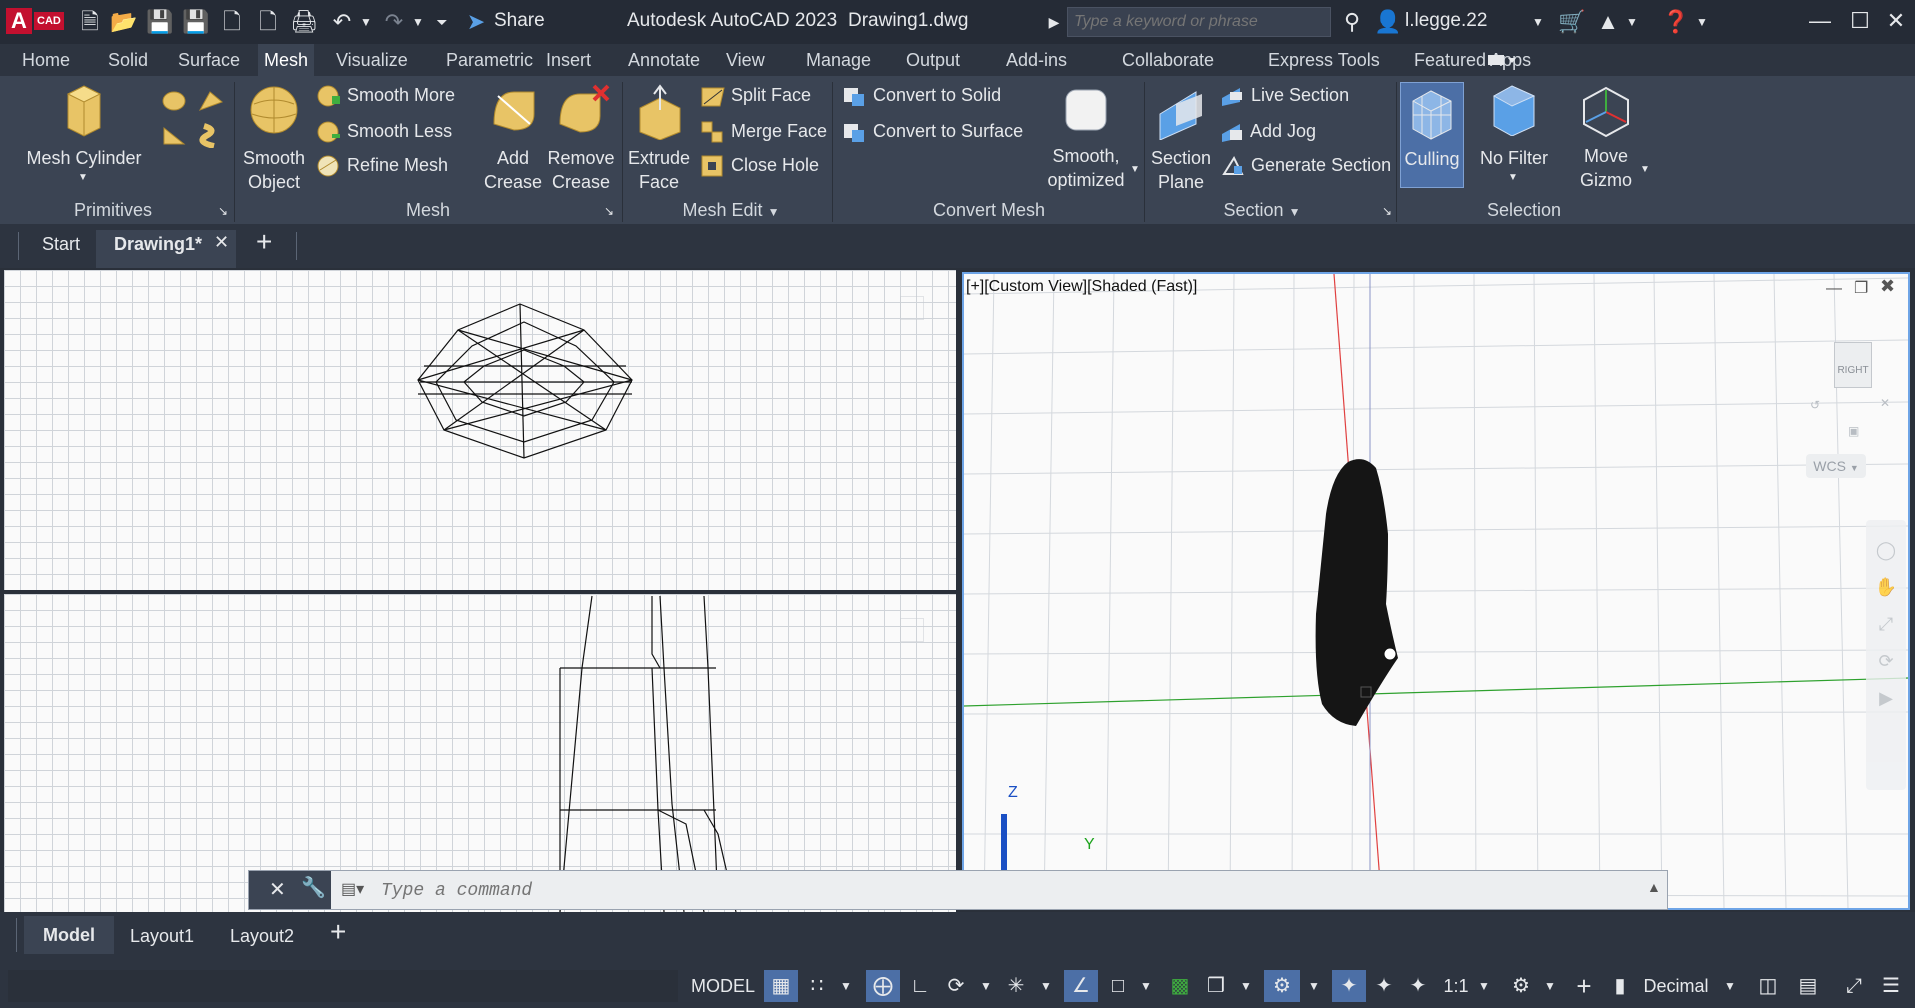 This screenshot has height=1008, width=1915. I want to click on smooth-optimized-button: Smooth, optimized ▼, so click(1091, 139).